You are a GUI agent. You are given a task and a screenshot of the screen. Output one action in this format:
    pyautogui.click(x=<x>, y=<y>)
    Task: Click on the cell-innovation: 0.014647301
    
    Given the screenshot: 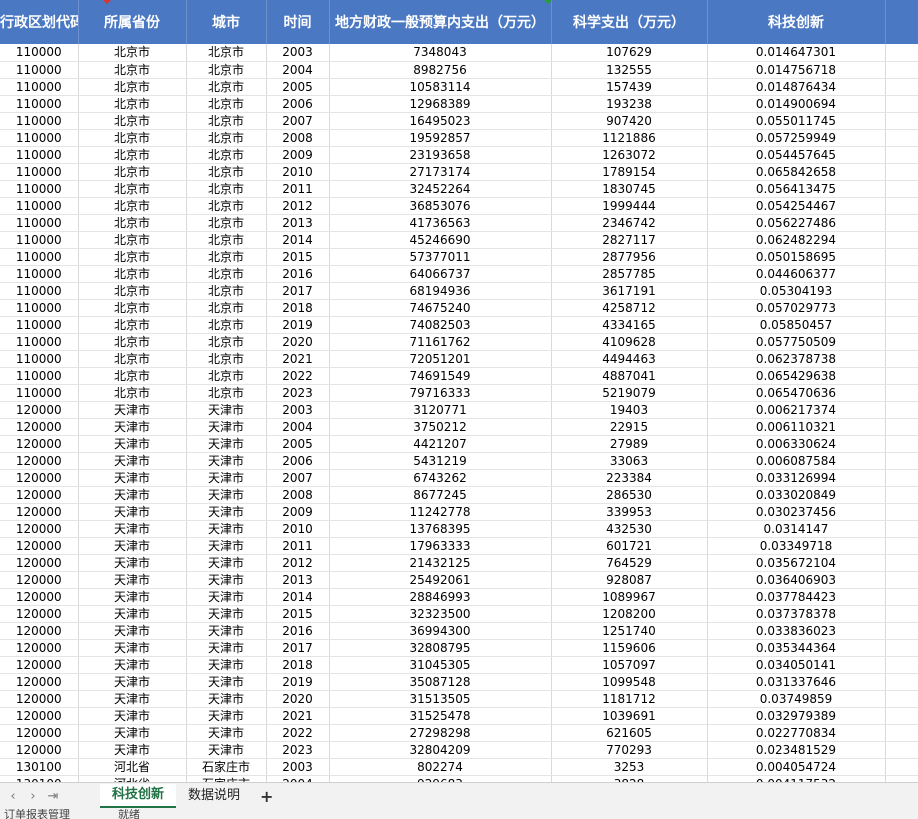 What is the action you would take?
    pyautogui.click(x=796, y=53)
    